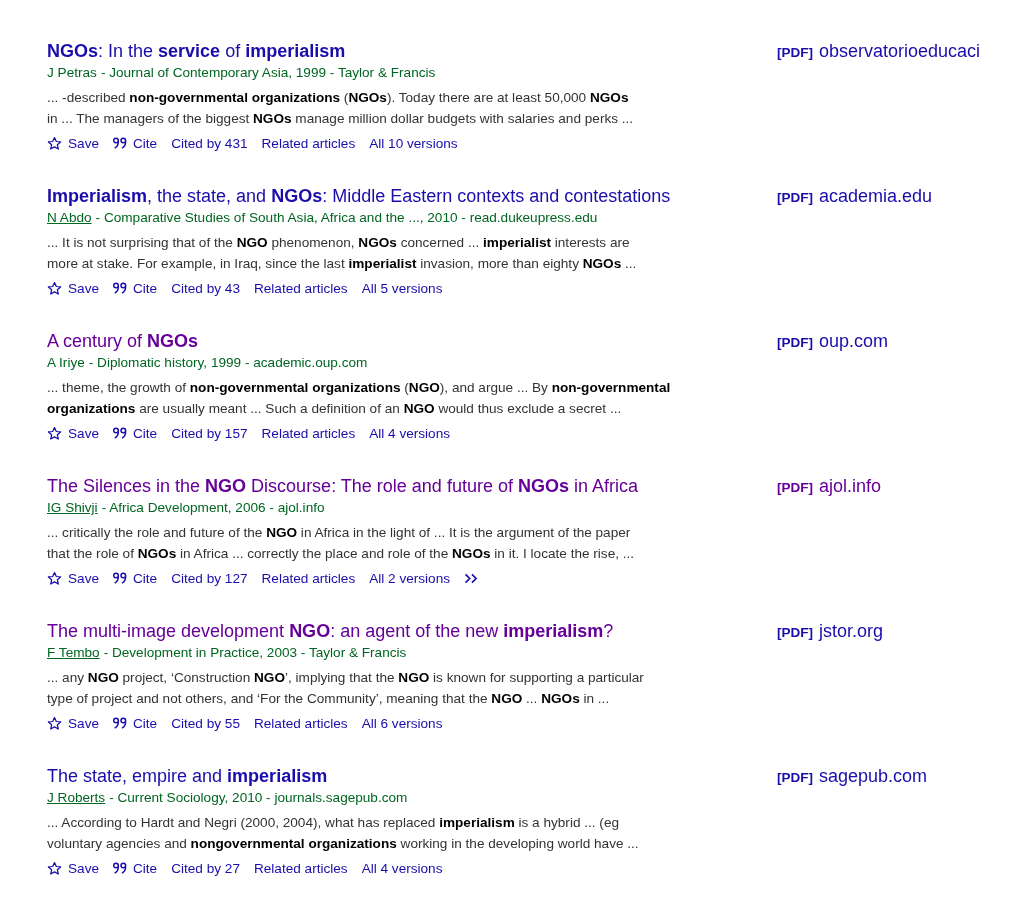  Describe the element at coordinates (228, 362) in the screenshot. I see `source-text: - Diplomatic history, 1999 - academic.oup.com` at that location.